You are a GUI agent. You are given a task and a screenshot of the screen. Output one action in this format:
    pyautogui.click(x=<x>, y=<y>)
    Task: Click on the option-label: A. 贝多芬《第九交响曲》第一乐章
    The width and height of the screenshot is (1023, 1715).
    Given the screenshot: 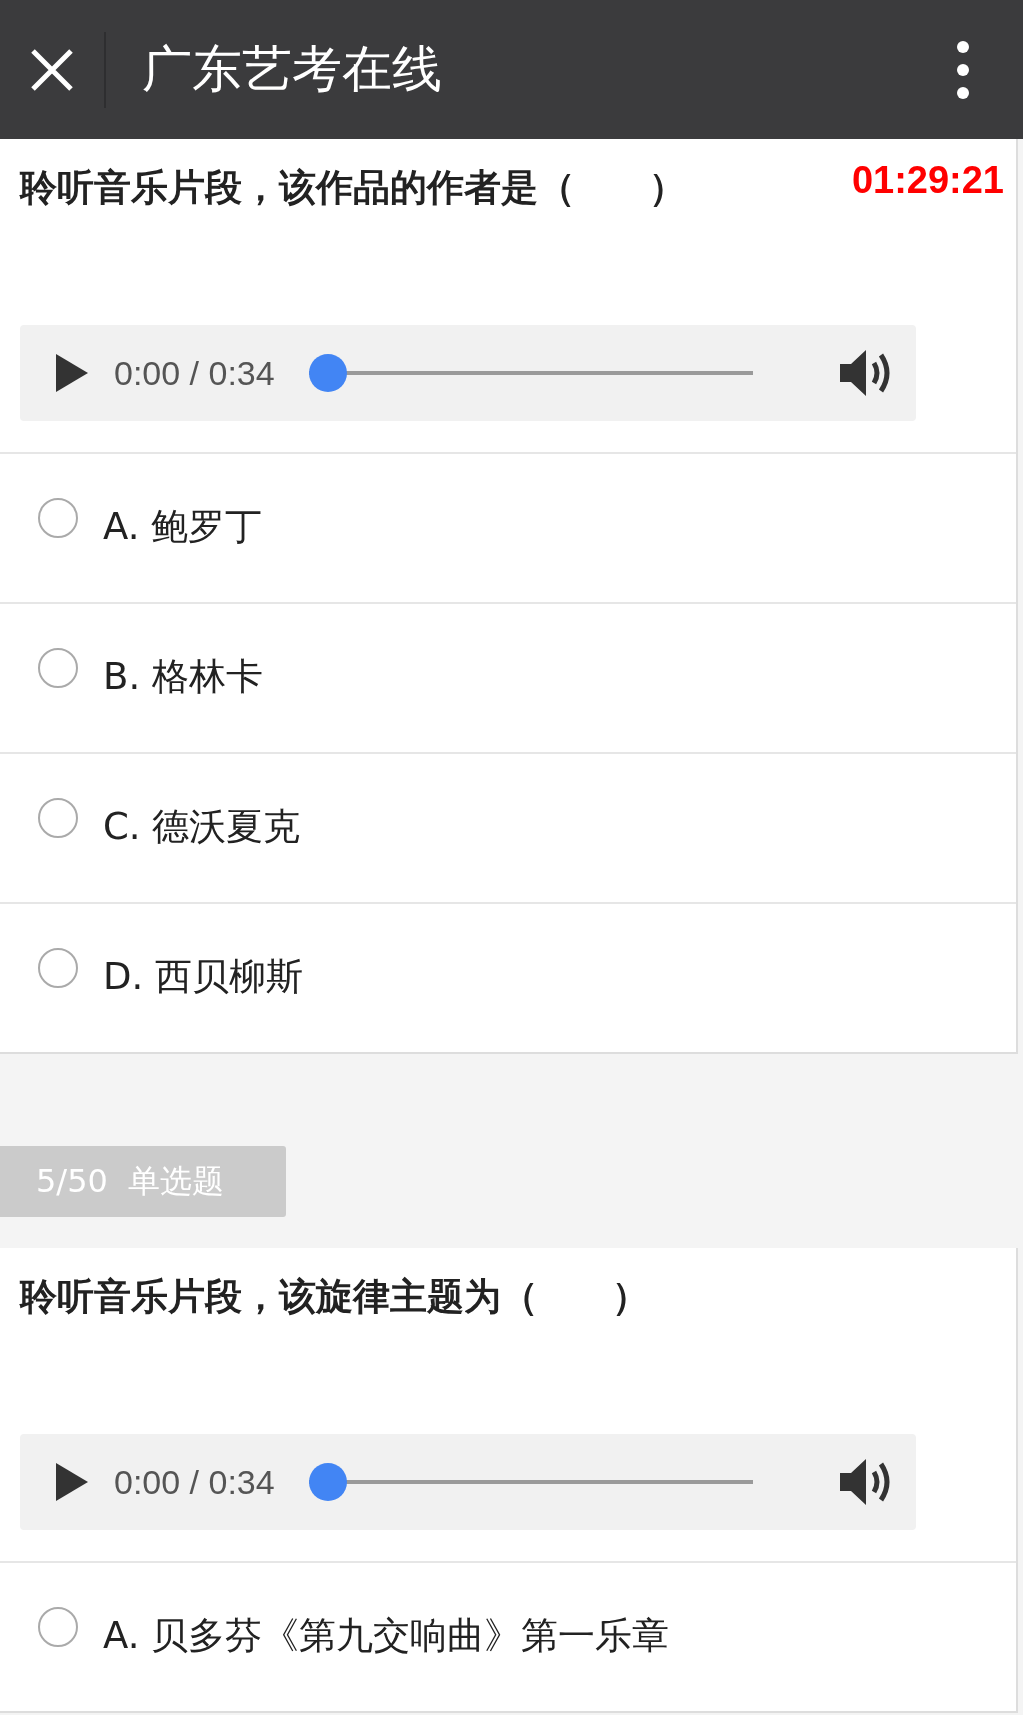 What is the action you would take?
    pyautogui.click(x=386, y=1636)
    